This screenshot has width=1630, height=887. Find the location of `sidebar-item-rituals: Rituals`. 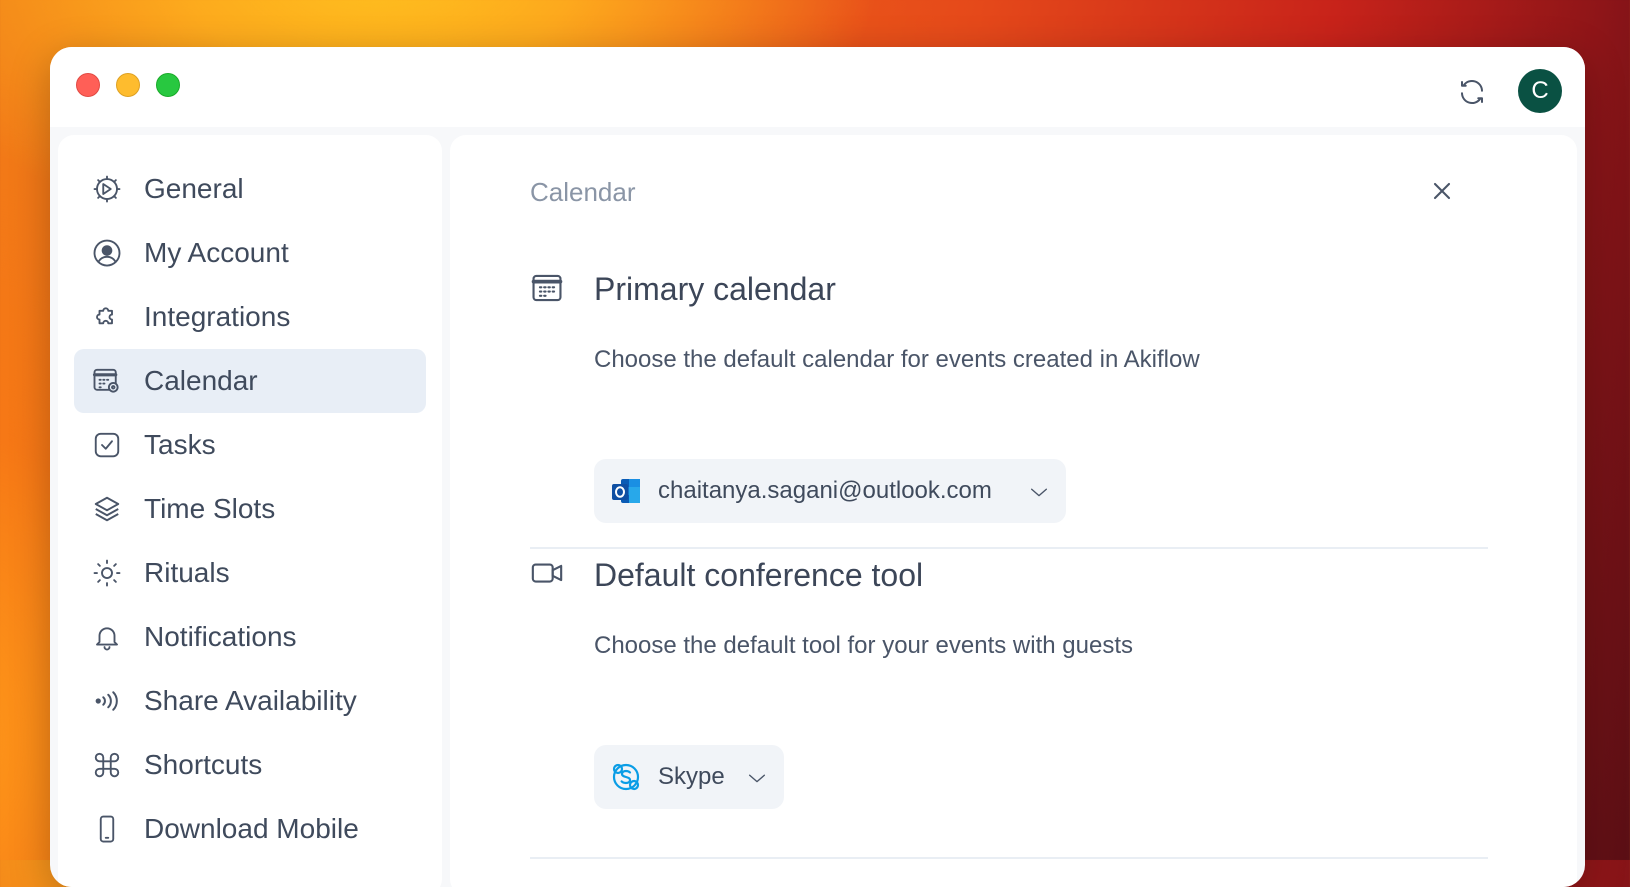

sidebar-item-rituals: Rituals is located at coordinates (250, 573).